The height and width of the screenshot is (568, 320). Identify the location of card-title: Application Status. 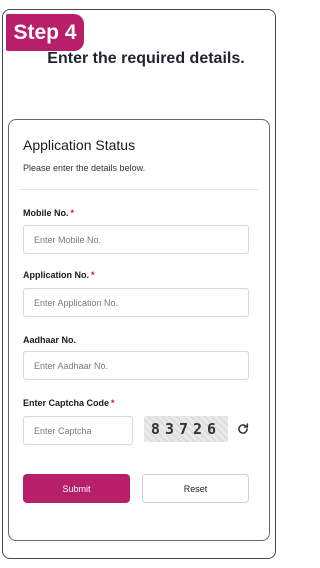
(79, 145).